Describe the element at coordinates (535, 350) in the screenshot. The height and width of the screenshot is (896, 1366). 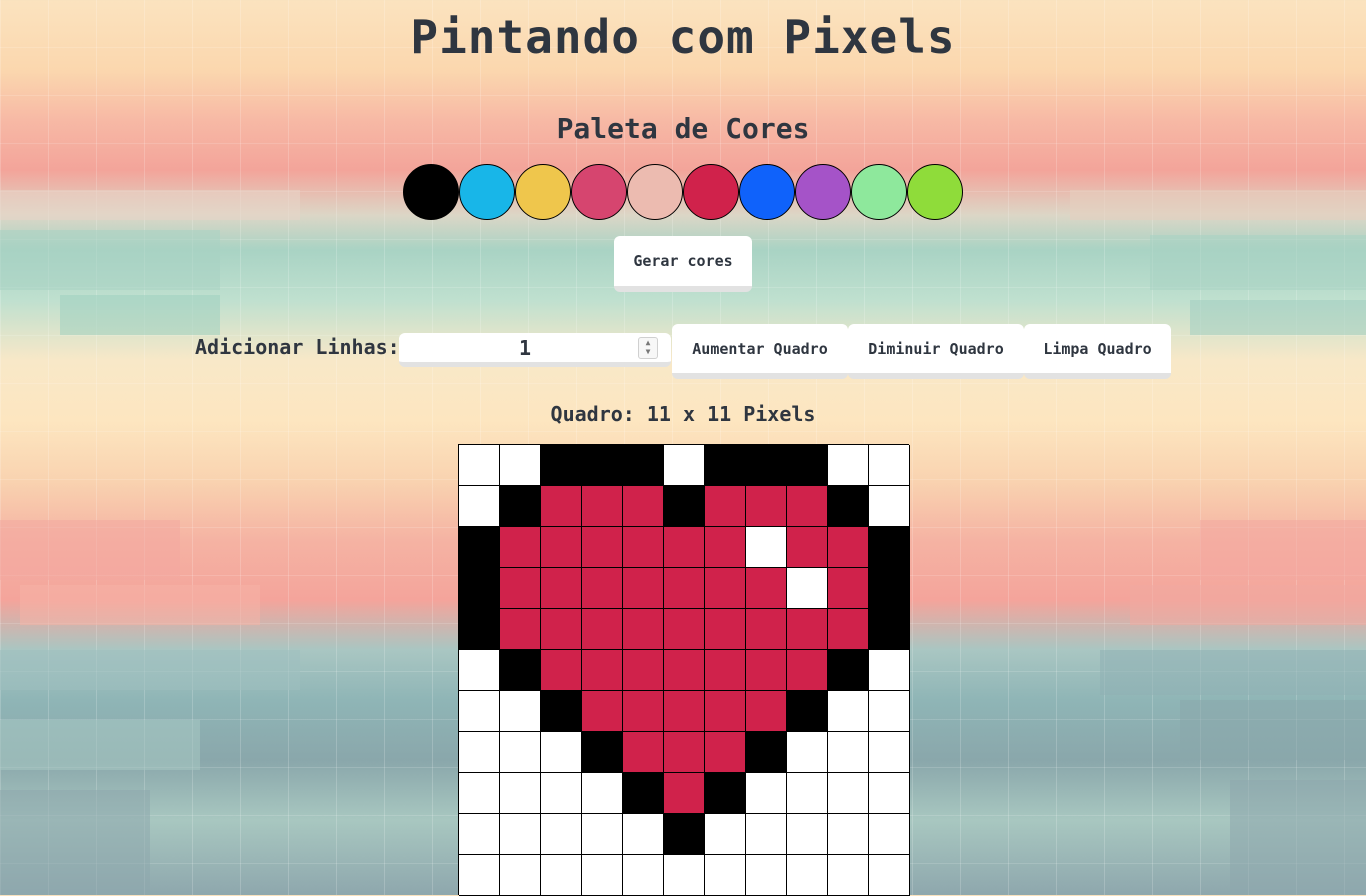
I see `rows-input` at that location.